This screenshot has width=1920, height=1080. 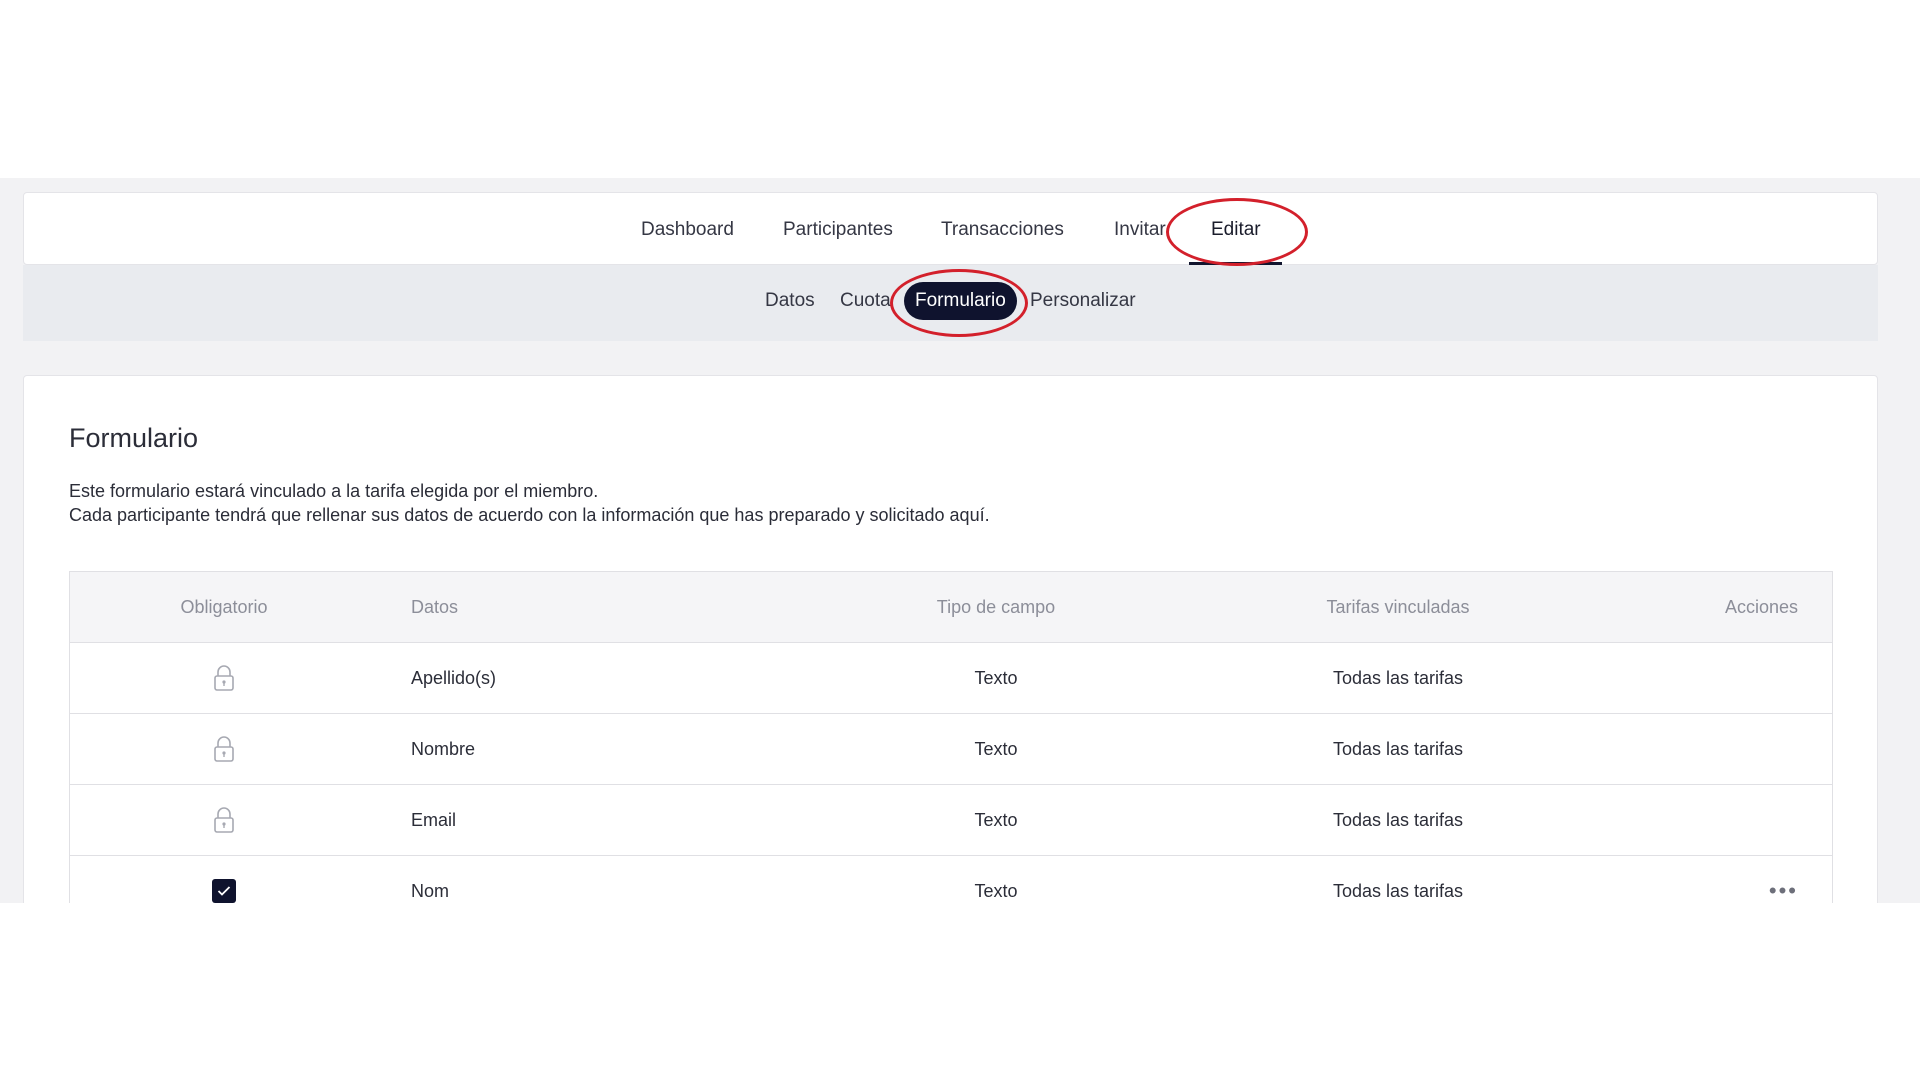 I want to click on datos-cell: Nom, so click(x=430, y=890).